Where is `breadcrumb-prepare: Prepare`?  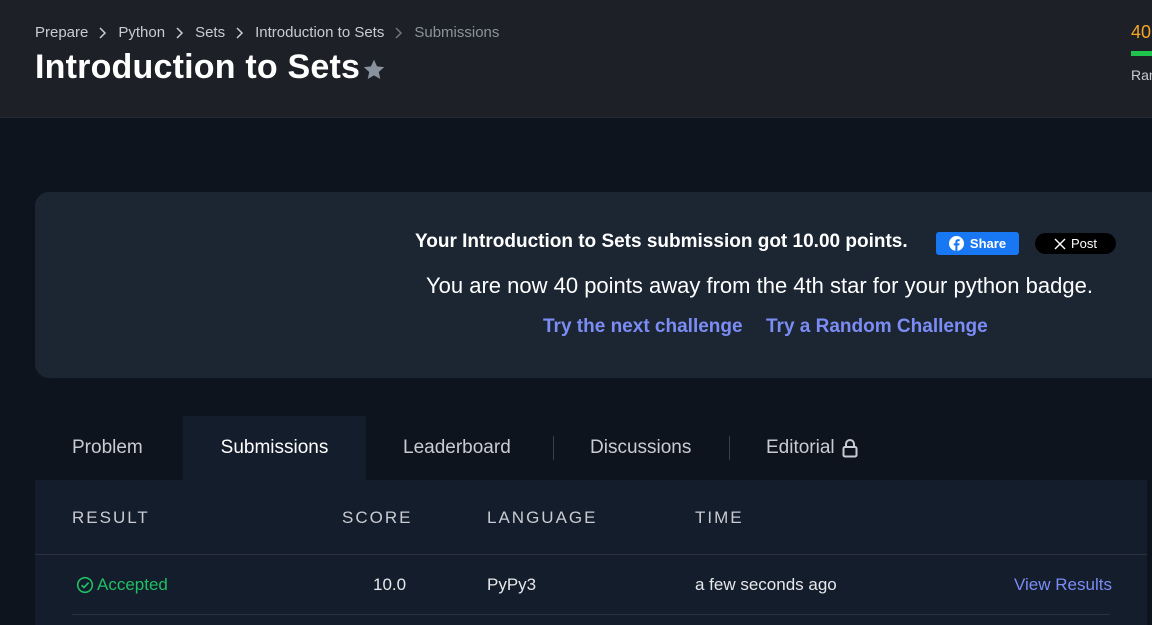
breadcrumb-prepare: Prepare is located at coordinates (61, 32).